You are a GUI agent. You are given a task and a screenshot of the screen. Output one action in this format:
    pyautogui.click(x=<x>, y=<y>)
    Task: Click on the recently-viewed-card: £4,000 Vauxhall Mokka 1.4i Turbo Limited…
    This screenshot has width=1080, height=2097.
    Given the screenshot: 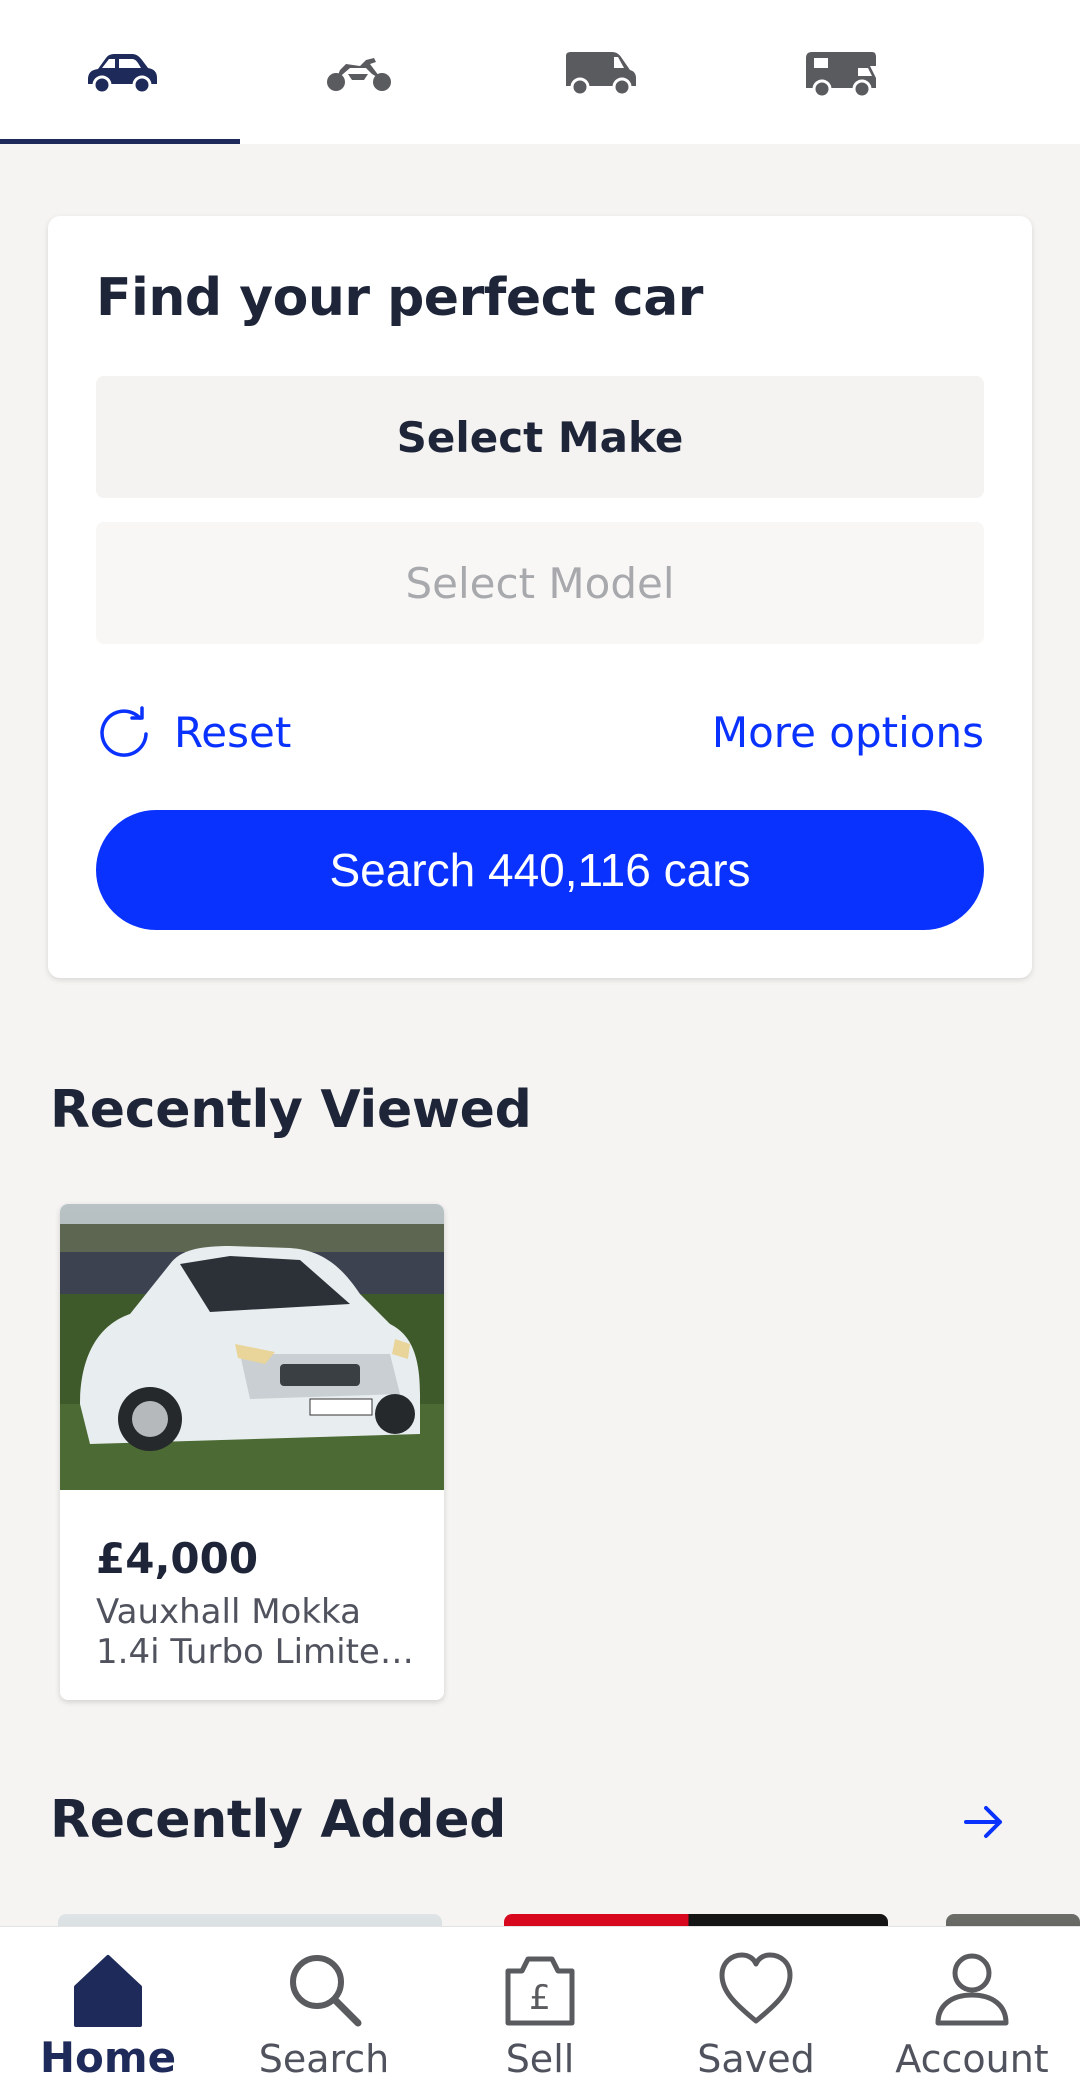 What is the action you would take?
    pyautogui.click(x=252, y=1452)
    